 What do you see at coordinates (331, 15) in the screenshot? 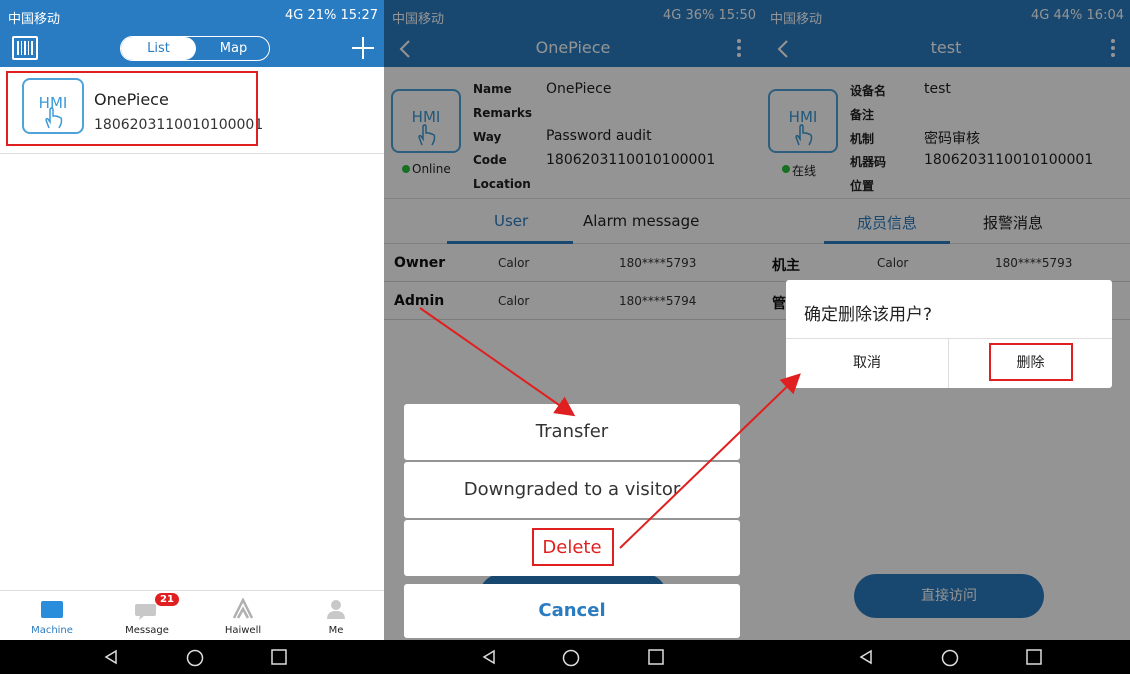
I see `status-indicators: 4G 21% 15:27` at bounding box center [331, 15].